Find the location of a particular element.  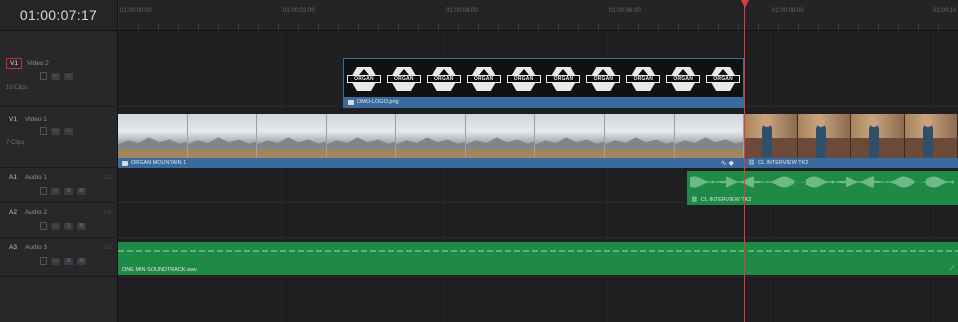

track-name: Video 1 is located at coordinates (36, 119).